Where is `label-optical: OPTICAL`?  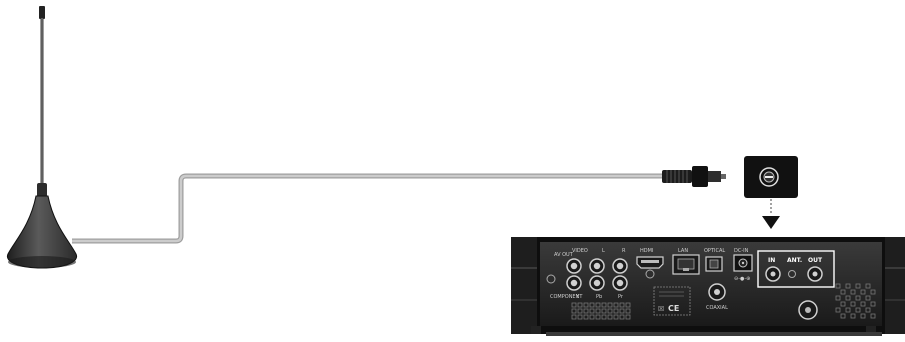
label-optical: OPTICAL is located at coordinates (714, 251).